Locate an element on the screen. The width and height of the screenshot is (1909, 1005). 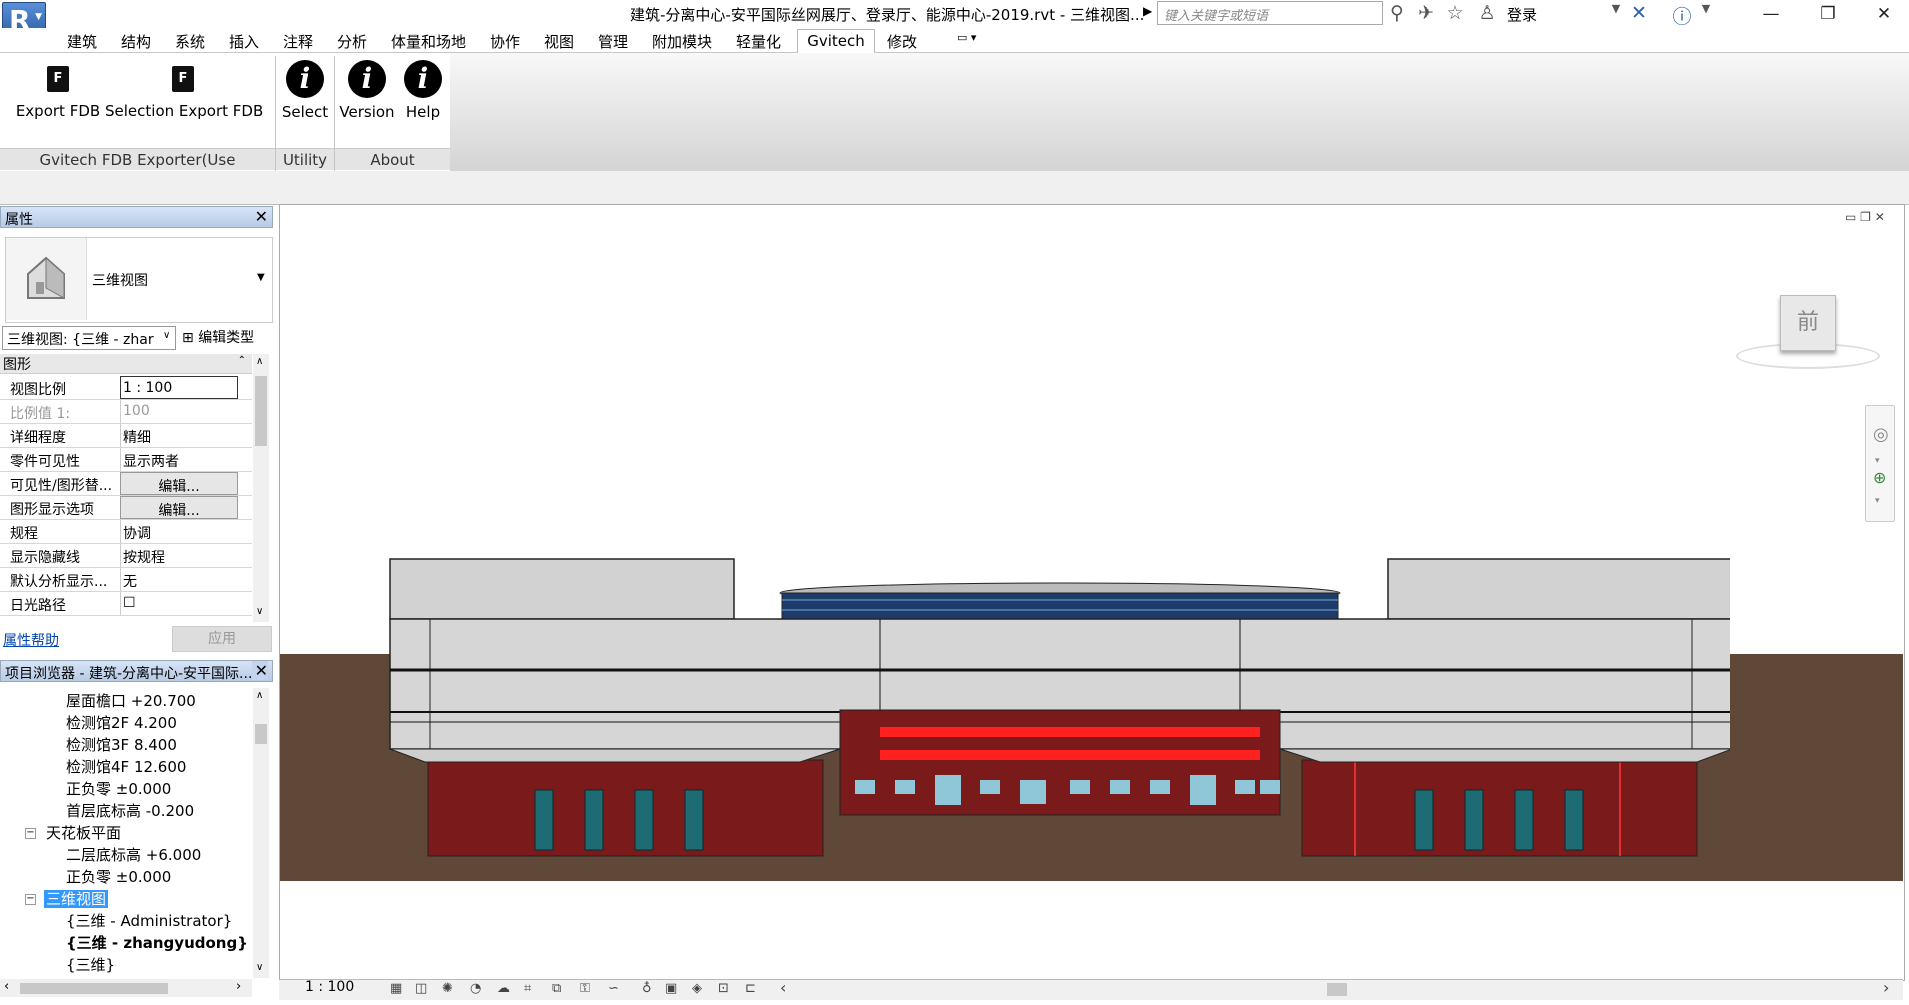
binoculars-icon: ⚲ is located at coordinates (1397, 13).